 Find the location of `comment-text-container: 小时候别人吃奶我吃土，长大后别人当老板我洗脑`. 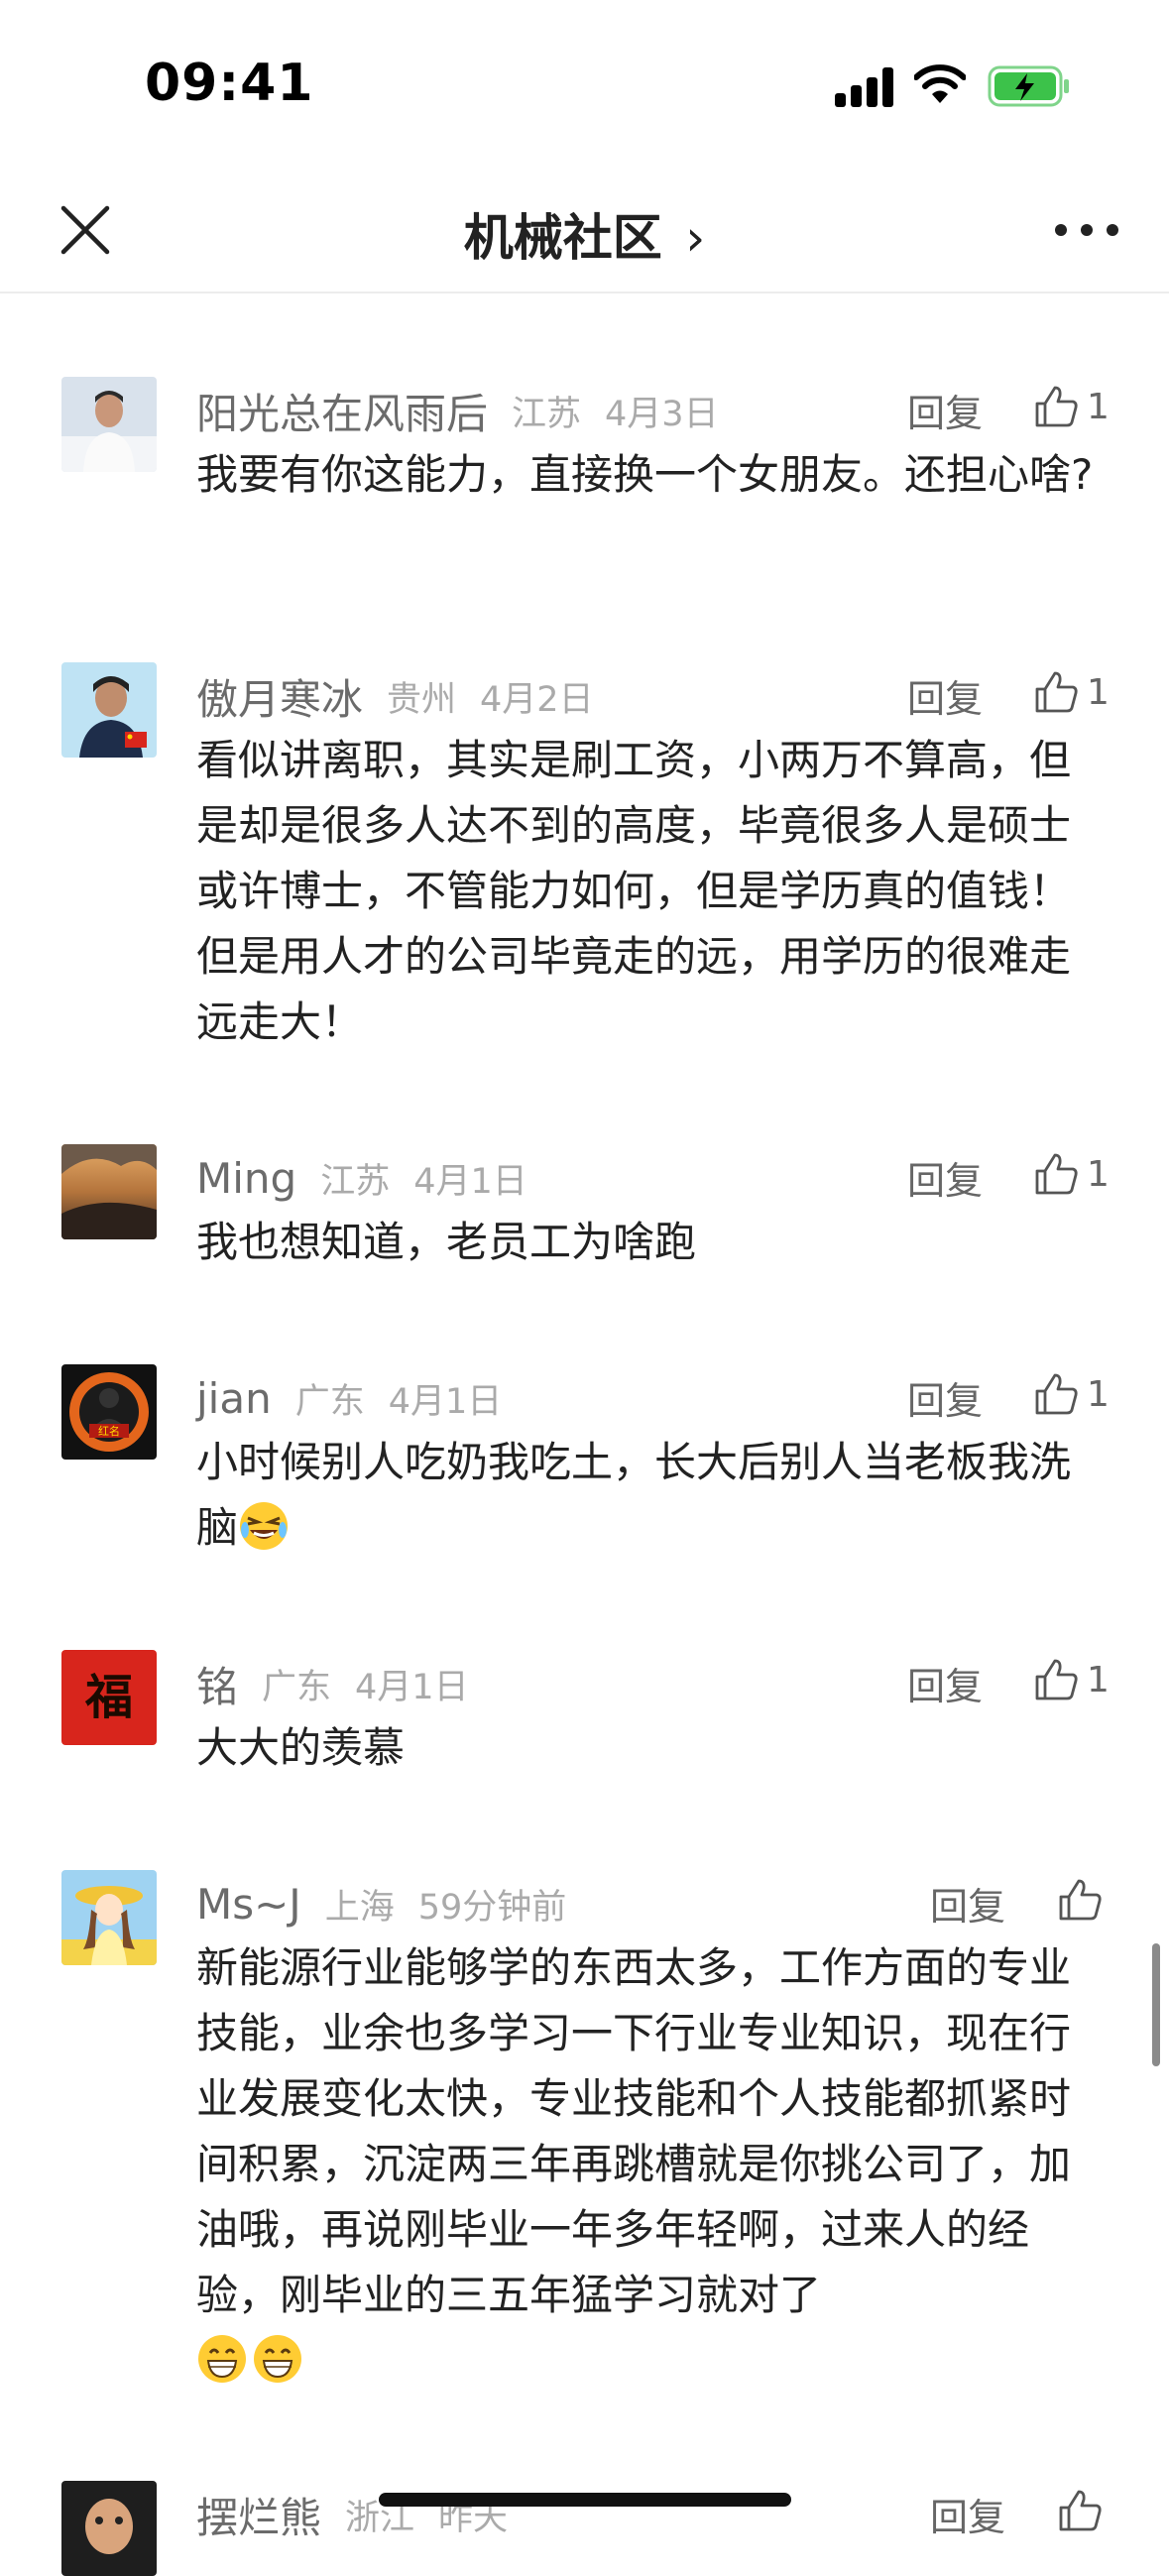

comment-text-container: 小时候别人吃奶我吃土，长大后别人当老板我洗脑 is located at coordinates (652, 1495).